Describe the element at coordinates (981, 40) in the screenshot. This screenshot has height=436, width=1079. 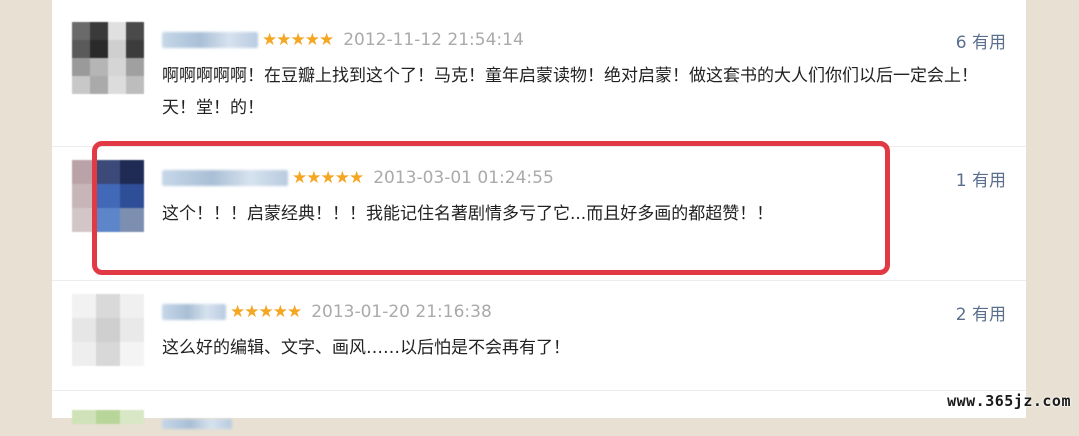
I see `useful-button: 6 有用` at that location.